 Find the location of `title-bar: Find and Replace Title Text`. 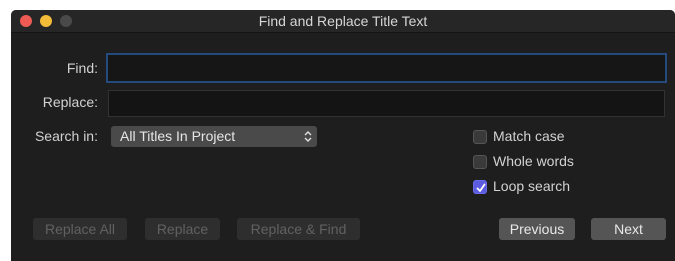

title-bar: Find and Replace Title Text is located at coordinates (343, 21).